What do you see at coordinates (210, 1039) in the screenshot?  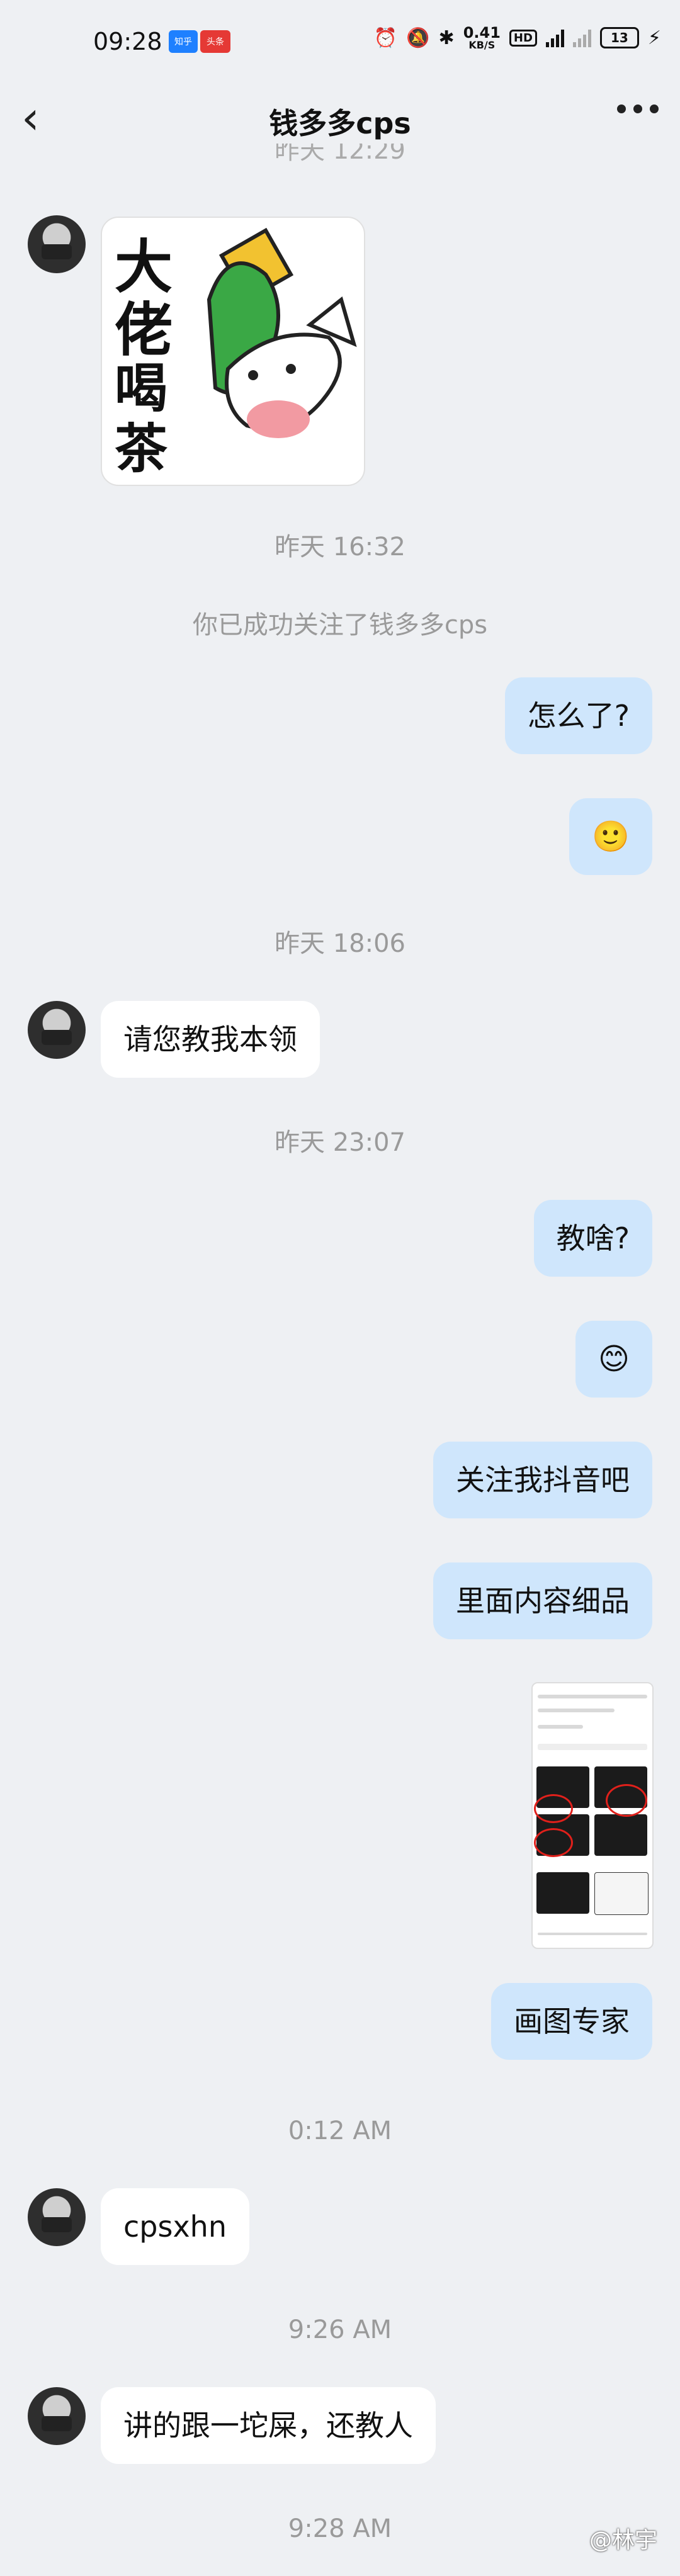 I see `incoming-message: 请您教我本领` at bounding box center [210, 1039].